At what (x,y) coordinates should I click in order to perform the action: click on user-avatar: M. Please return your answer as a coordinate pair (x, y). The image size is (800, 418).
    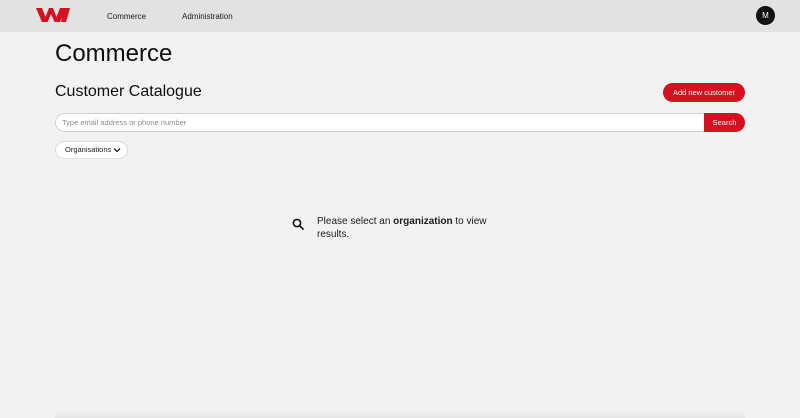
    Looking at the image, I should click on (765, 15).